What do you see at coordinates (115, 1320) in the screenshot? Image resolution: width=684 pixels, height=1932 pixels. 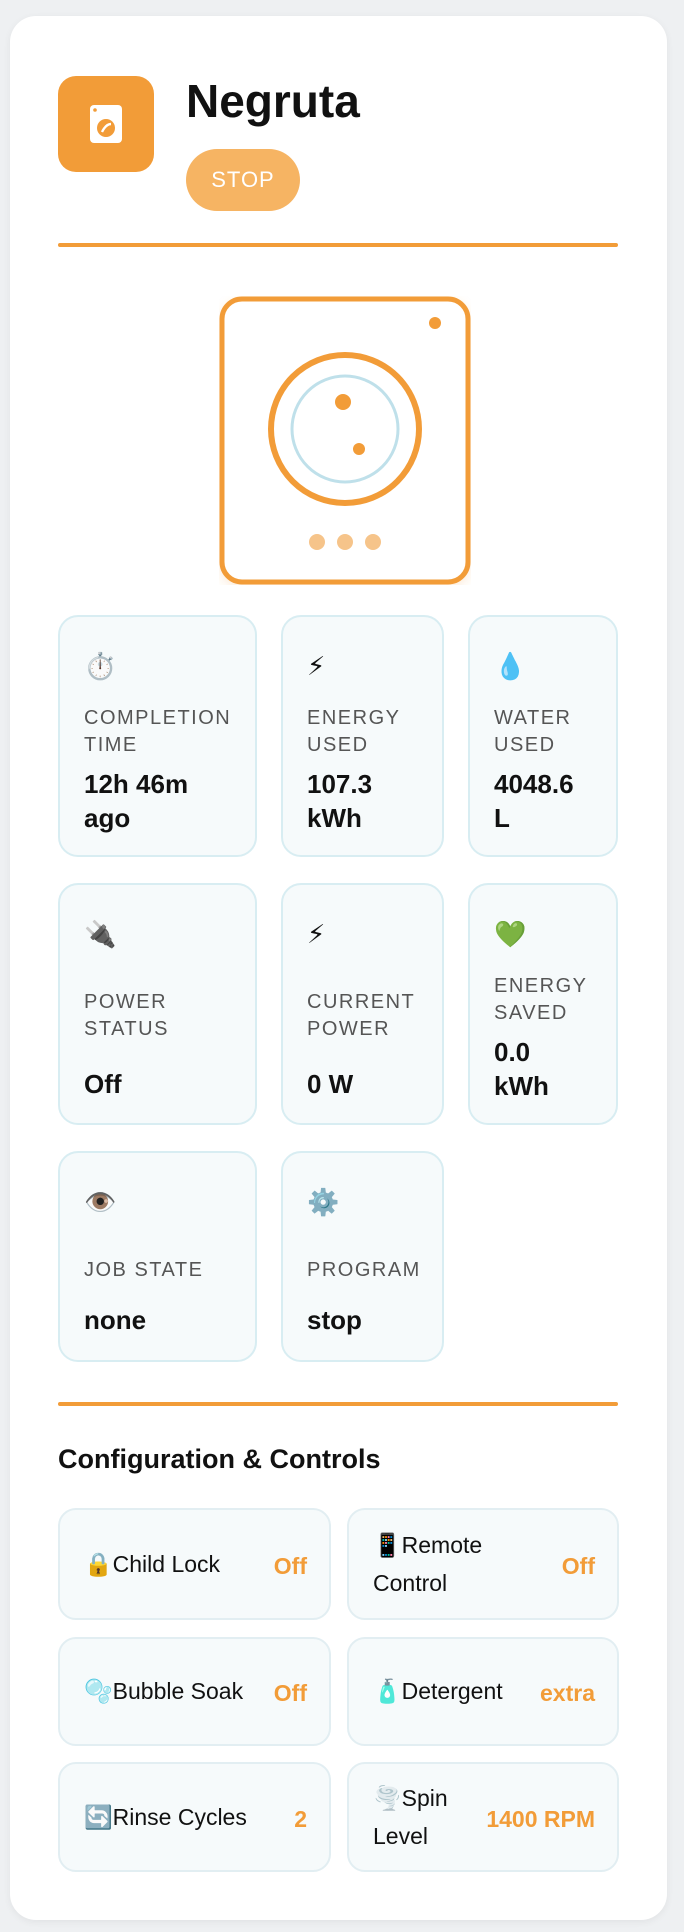 I see `stat-value: none` at bounding box center [115, 1320].